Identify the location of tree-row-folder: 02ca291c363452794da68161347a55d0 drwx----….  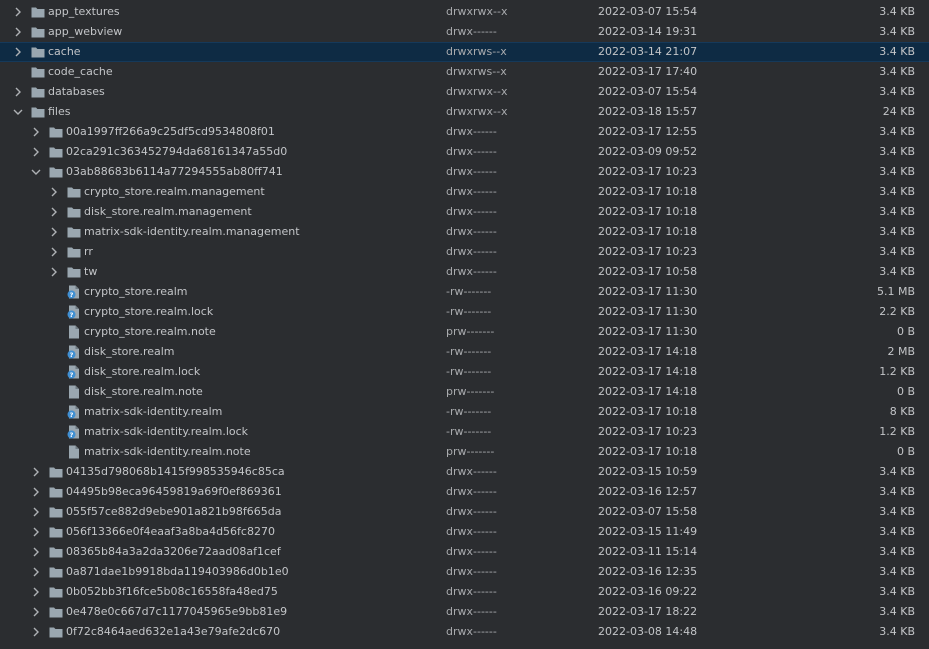
(464, 152).